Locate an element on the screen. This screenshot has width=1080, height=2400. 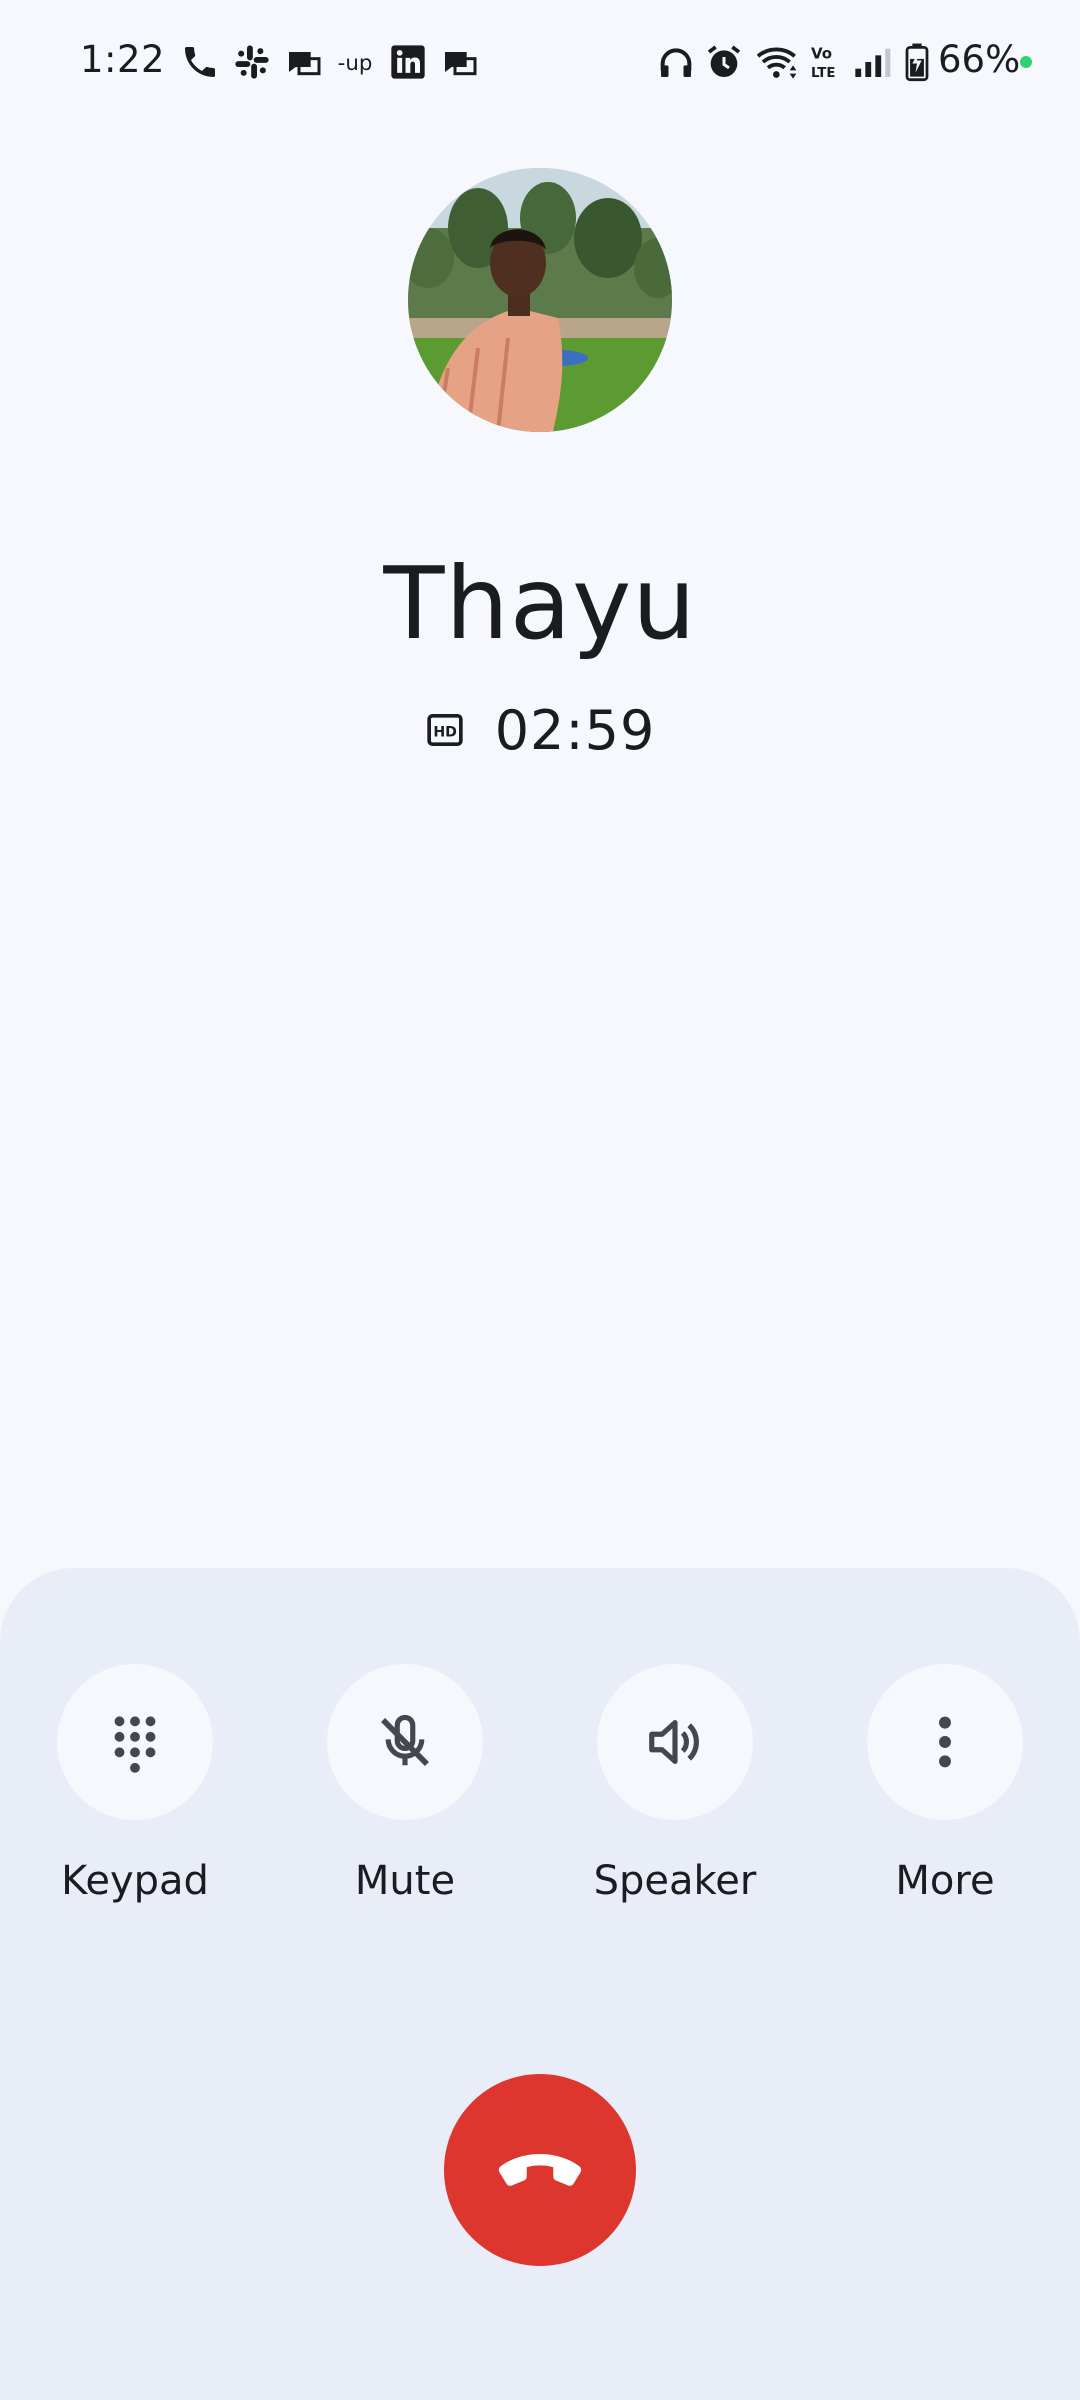
more-control: More is located at coordinates (945, 1794).